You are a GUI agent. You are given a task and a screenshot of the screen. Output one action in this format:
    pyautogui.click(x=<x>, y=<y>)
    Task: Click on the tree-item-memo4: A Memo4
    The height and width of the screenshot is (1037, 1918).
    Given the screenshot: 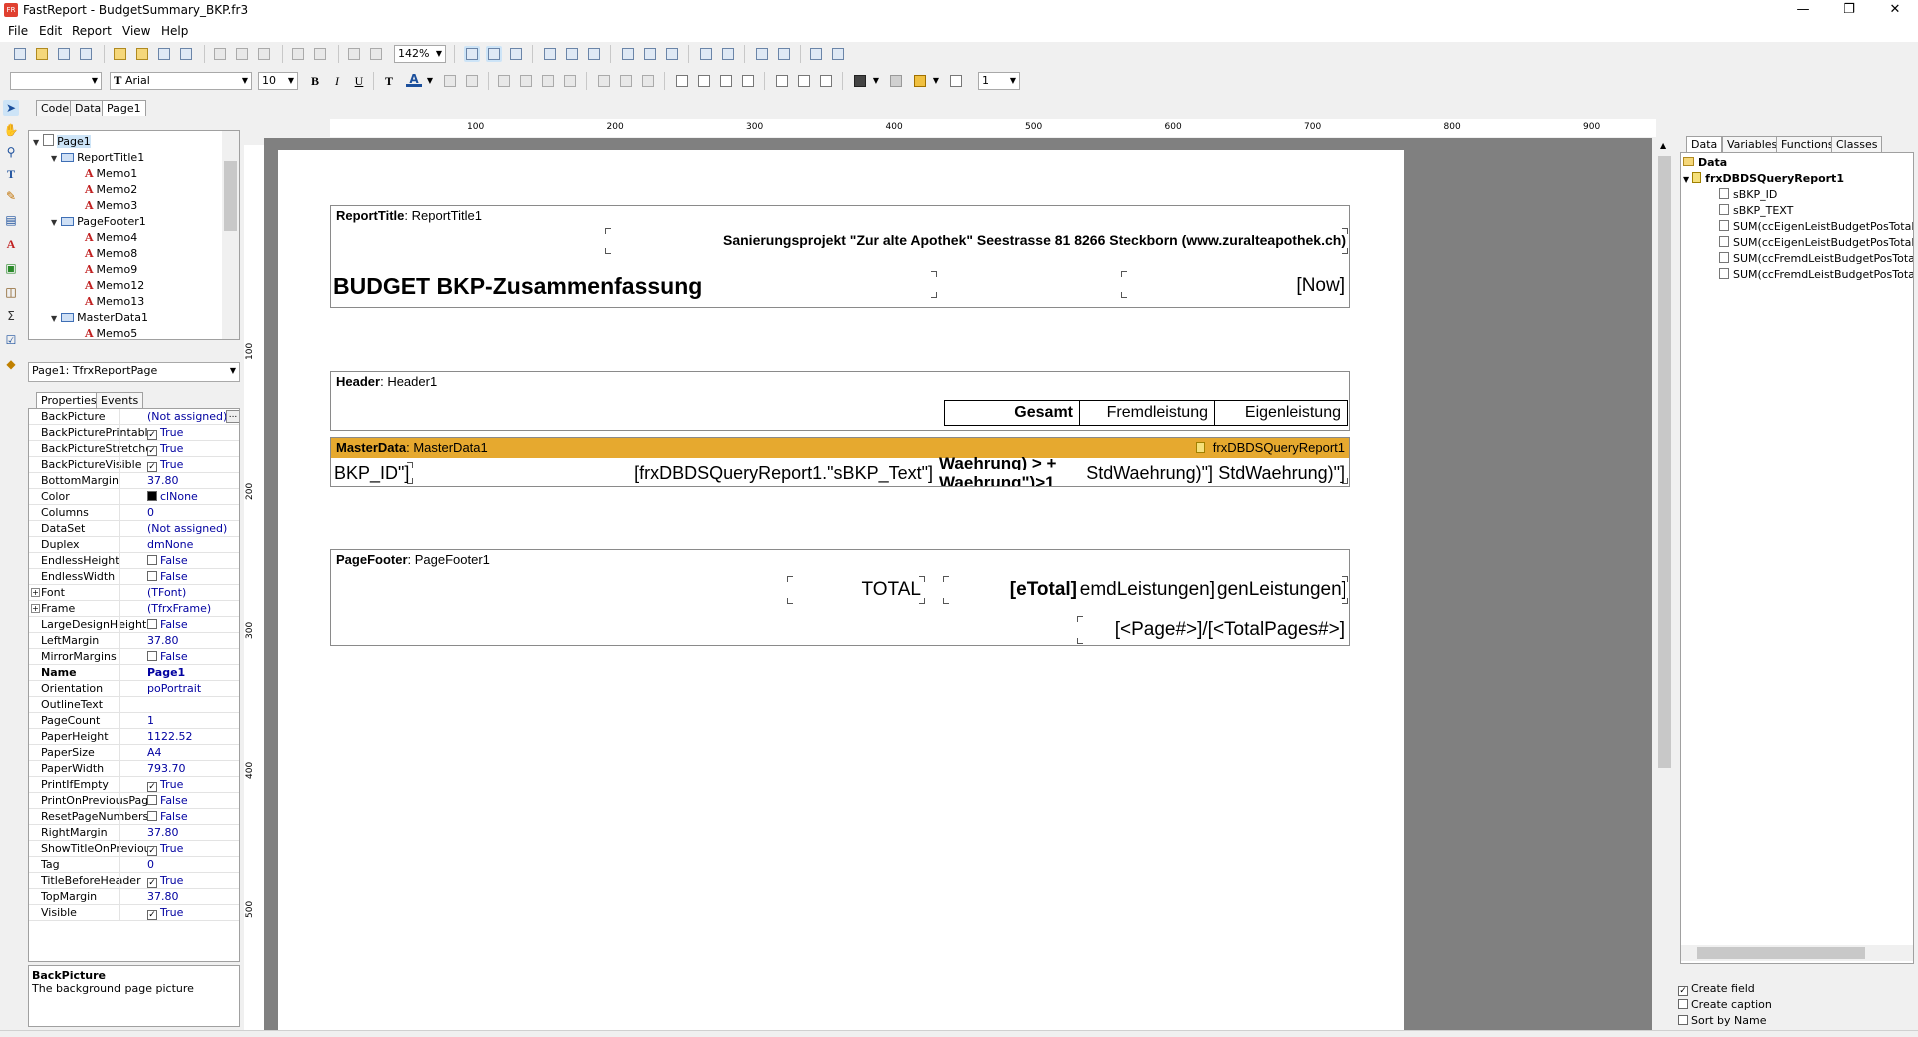 What is the action you would take?
    pyautogui.click(x=111, y=238)
    